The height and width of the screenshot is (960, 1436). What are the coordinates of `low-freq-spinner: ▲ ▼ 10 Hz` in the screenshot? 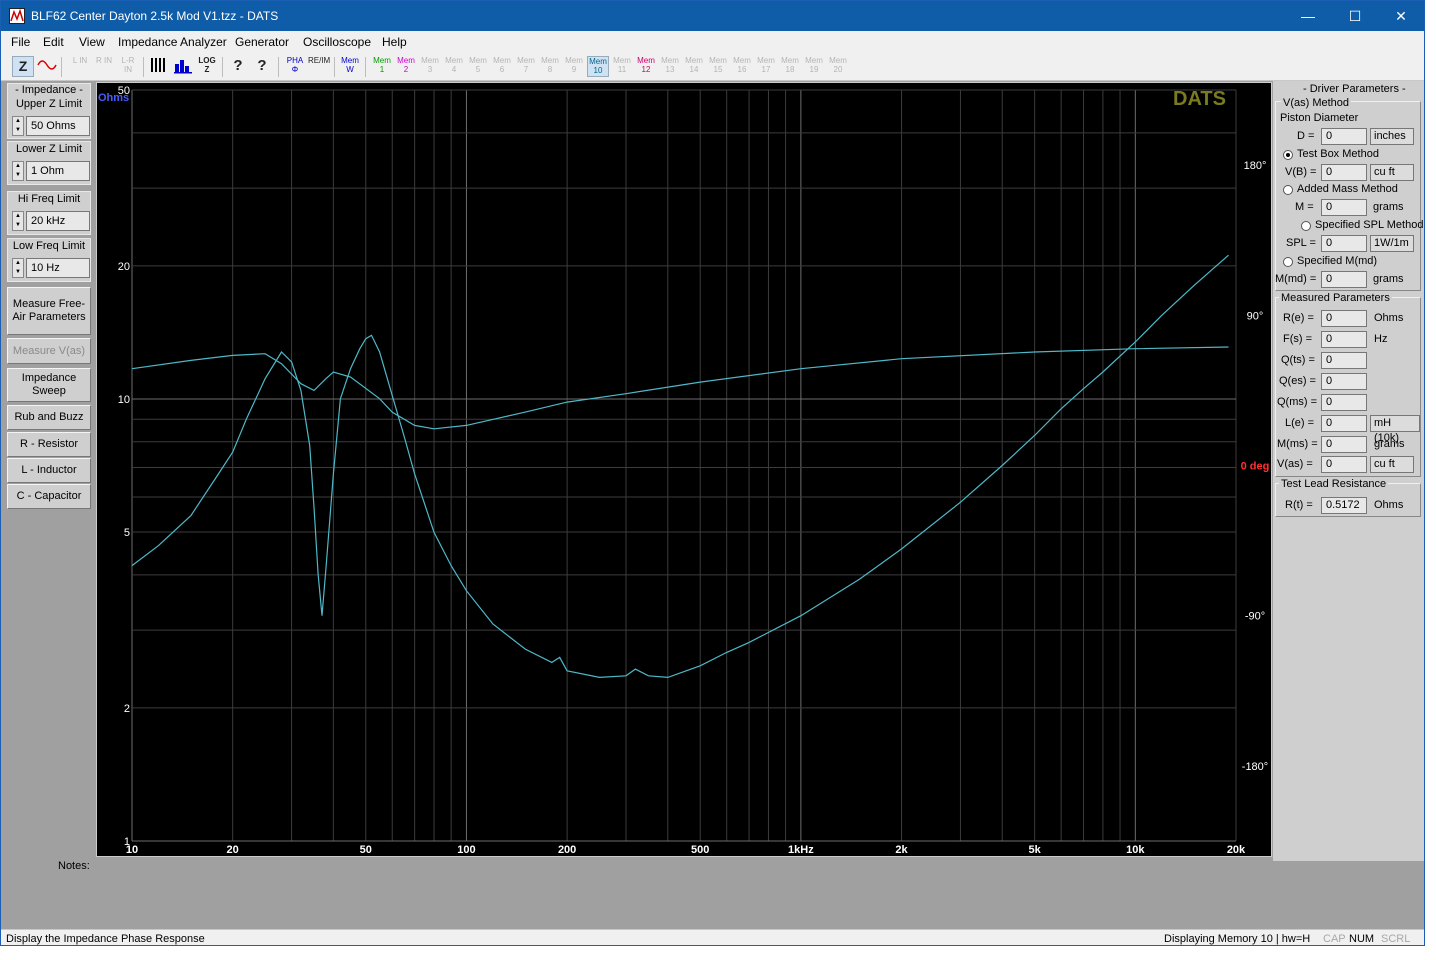 It's located at (52, 268).